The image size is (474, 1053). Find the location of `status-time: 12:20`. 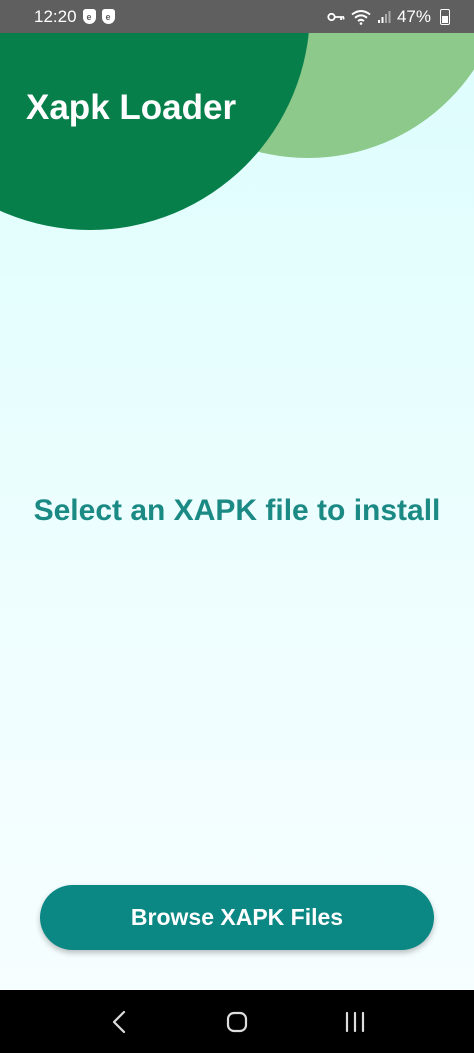

status-time: 12:20 is located at coordinates (55, 16).